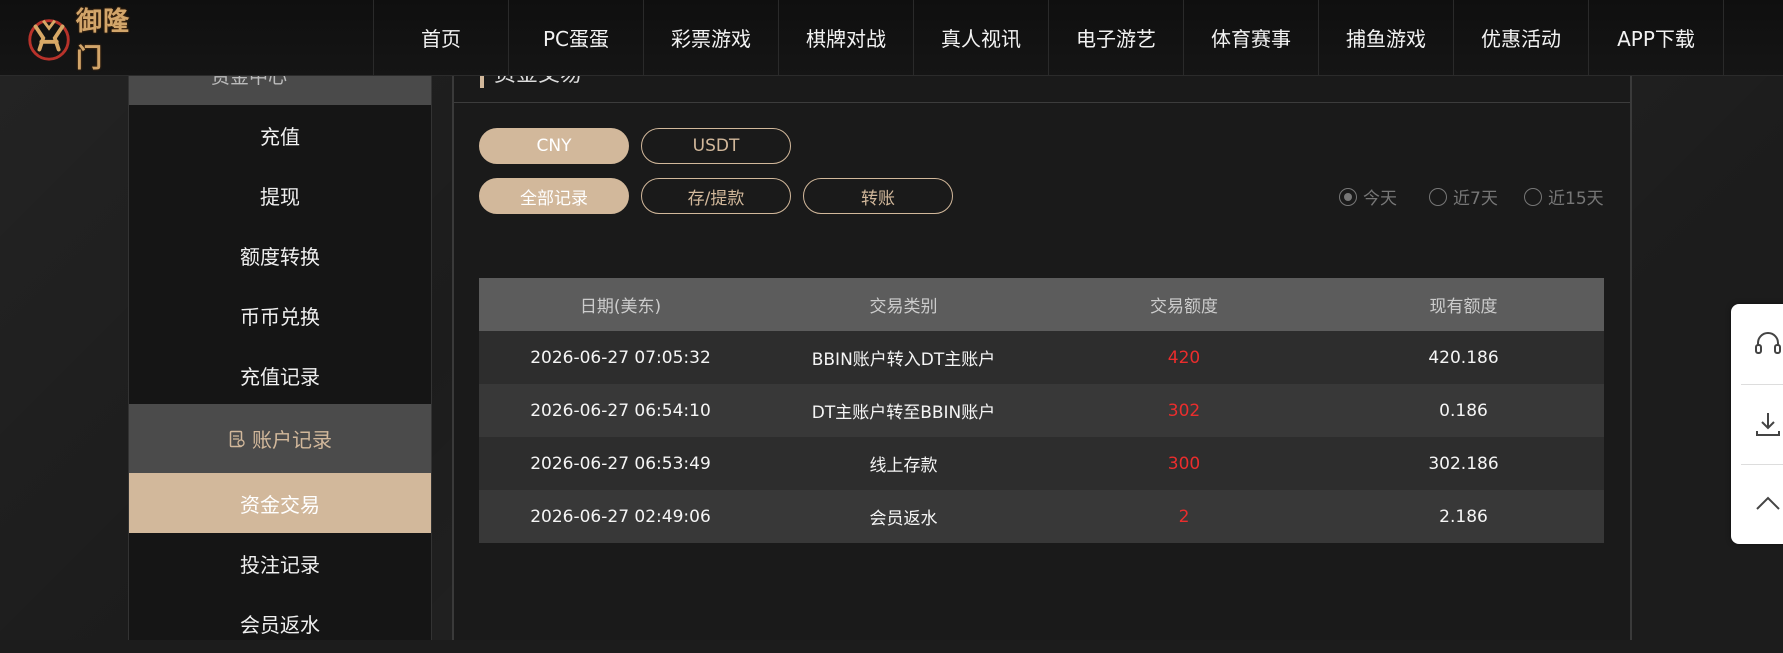 This screenshot has width=1783, height=653. I want to click on table-header: 日期(美东) 交易类别 交易额度 现有额度, so click(1041, 304).